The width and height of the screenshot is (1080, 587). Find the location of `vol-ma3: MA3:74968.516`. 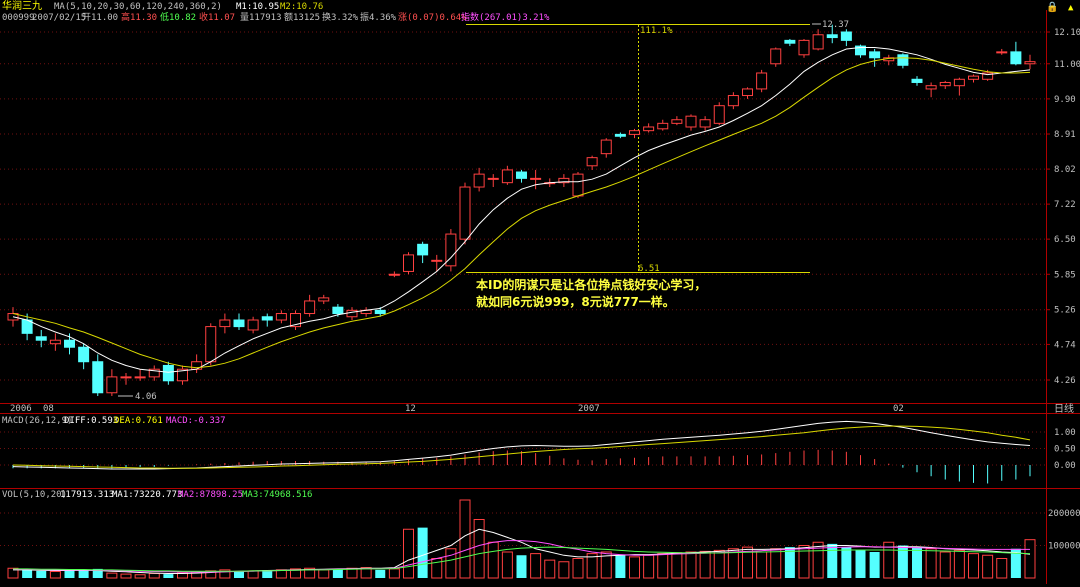

vol-ma3: MA3:74968.516 is located at coordinates (277, 495).